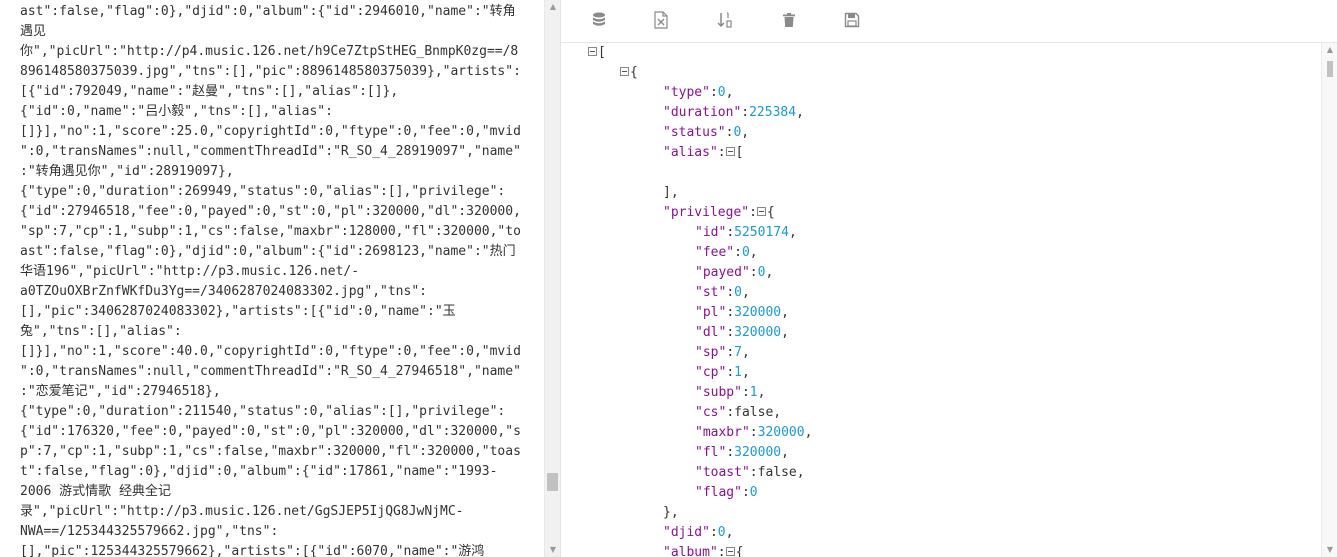 The width and height of the screenshot is (1337, 557). What do you see at coordinates (127, 171) in the screenshot?
I see `raw-json-line: :"转角遇见你","id":28919097},` at bounding box center [127, 171].